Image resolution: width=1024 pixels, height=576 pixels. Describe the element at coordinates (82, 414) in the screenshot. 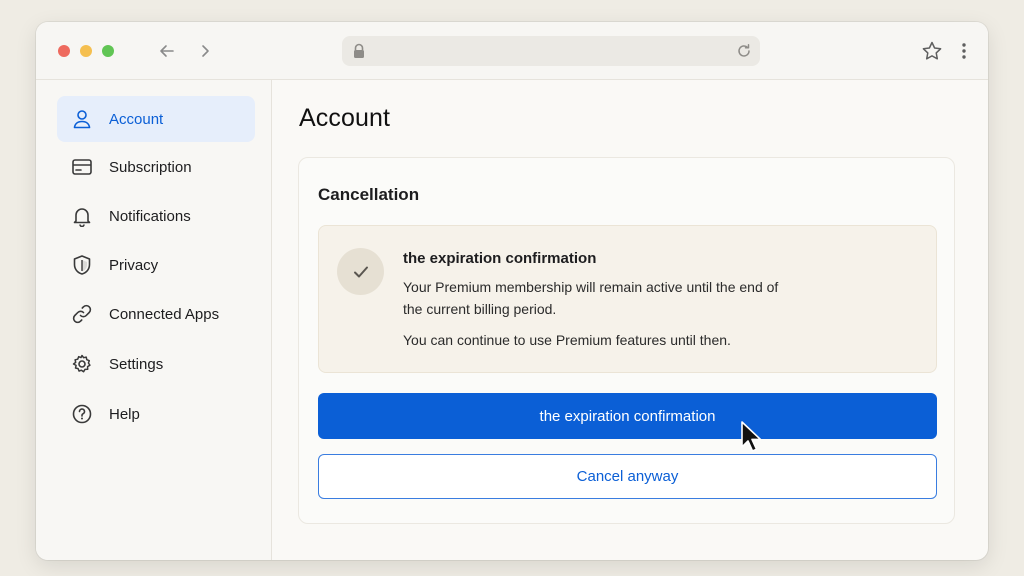

I see `question-icon` at that location.